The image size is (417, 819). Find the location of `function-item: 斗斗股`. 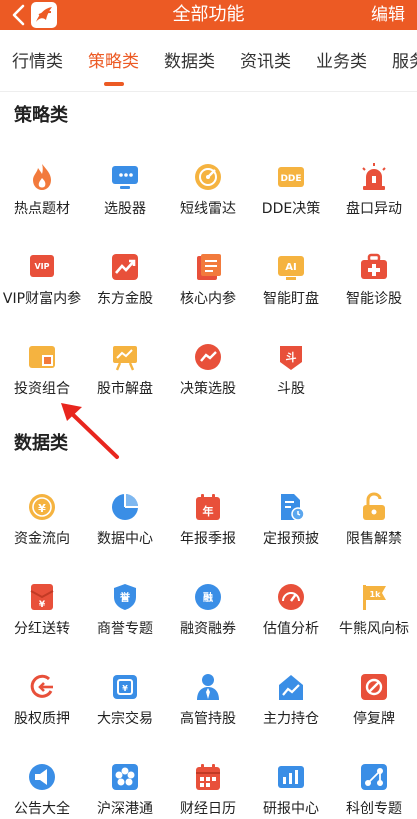

function-item: 斗斗股 is located at coordinates (291, 387).